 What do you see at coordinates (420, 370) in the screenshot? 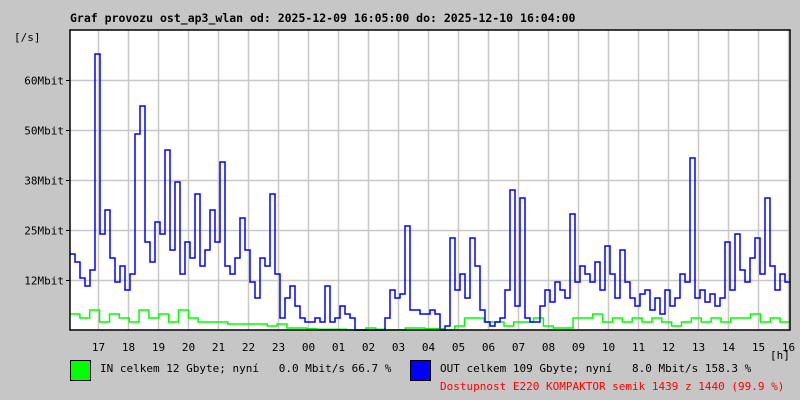
I see `legend-out-swatch` at bounding box center [420, 370].